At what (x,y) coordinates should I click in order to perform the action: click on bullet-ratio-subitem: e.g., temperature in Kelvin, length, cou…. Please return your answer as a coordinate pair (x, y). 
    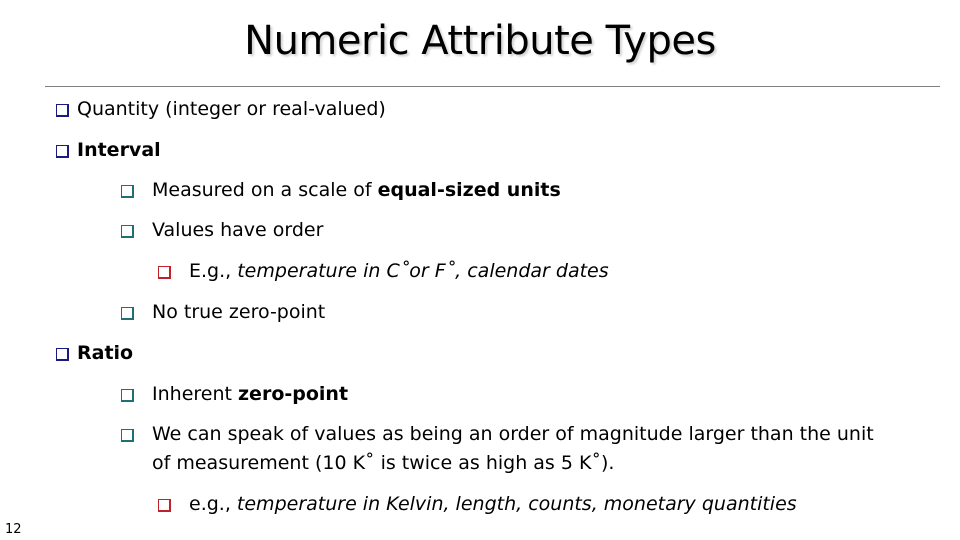
    Looking at the image, I should click on (477, 504).